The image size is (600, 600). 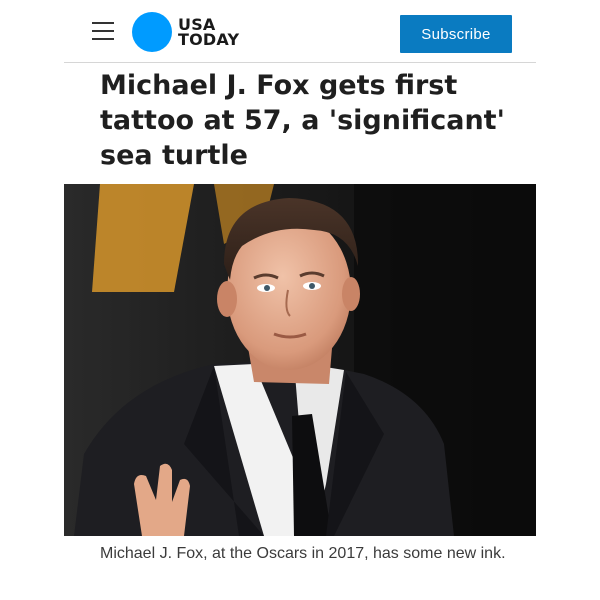 What do you see at coordinates (152, 32) in the screenshot?
I see `logo-circle-icon` at bounding box center [152, 32].